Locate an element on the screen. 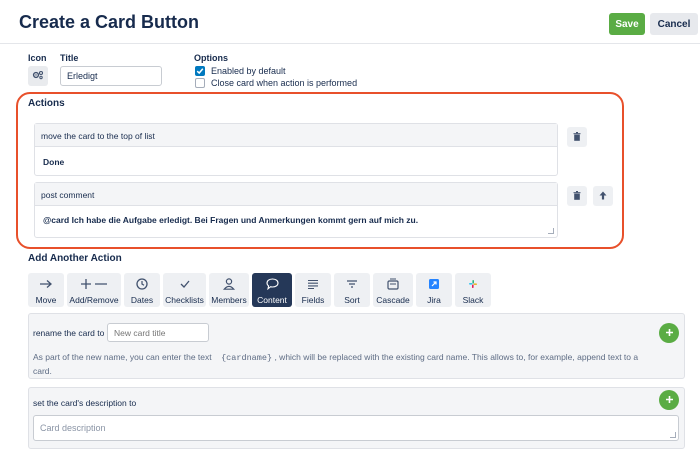 Image resolution: width=700 pixels, height=454 pixels. type-move-button: Move is located at coordinates (46, 290).